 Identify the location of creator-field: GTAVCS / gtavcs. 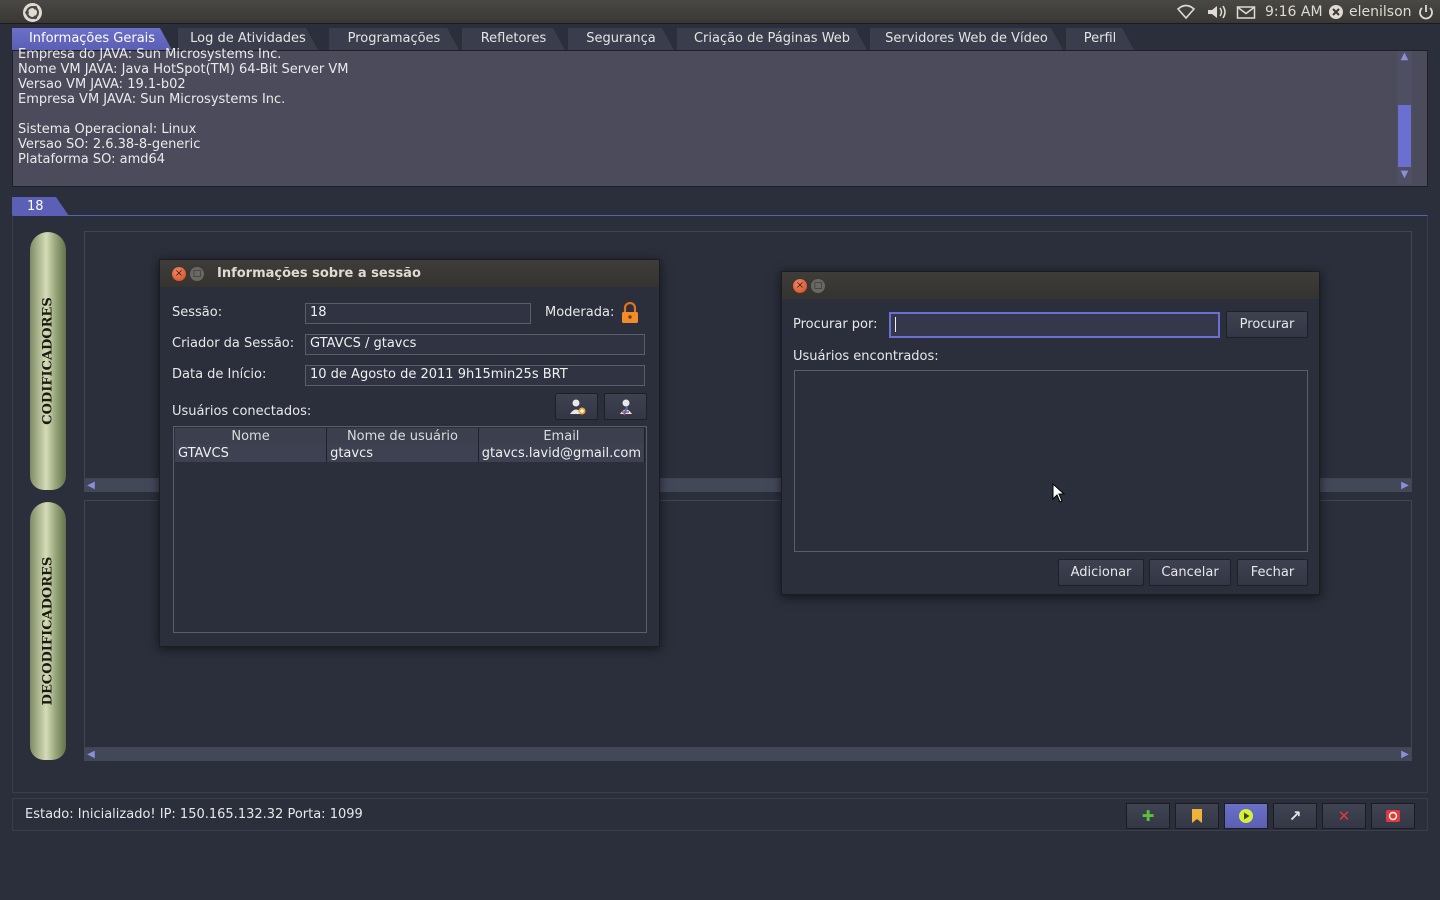
(475, 344).